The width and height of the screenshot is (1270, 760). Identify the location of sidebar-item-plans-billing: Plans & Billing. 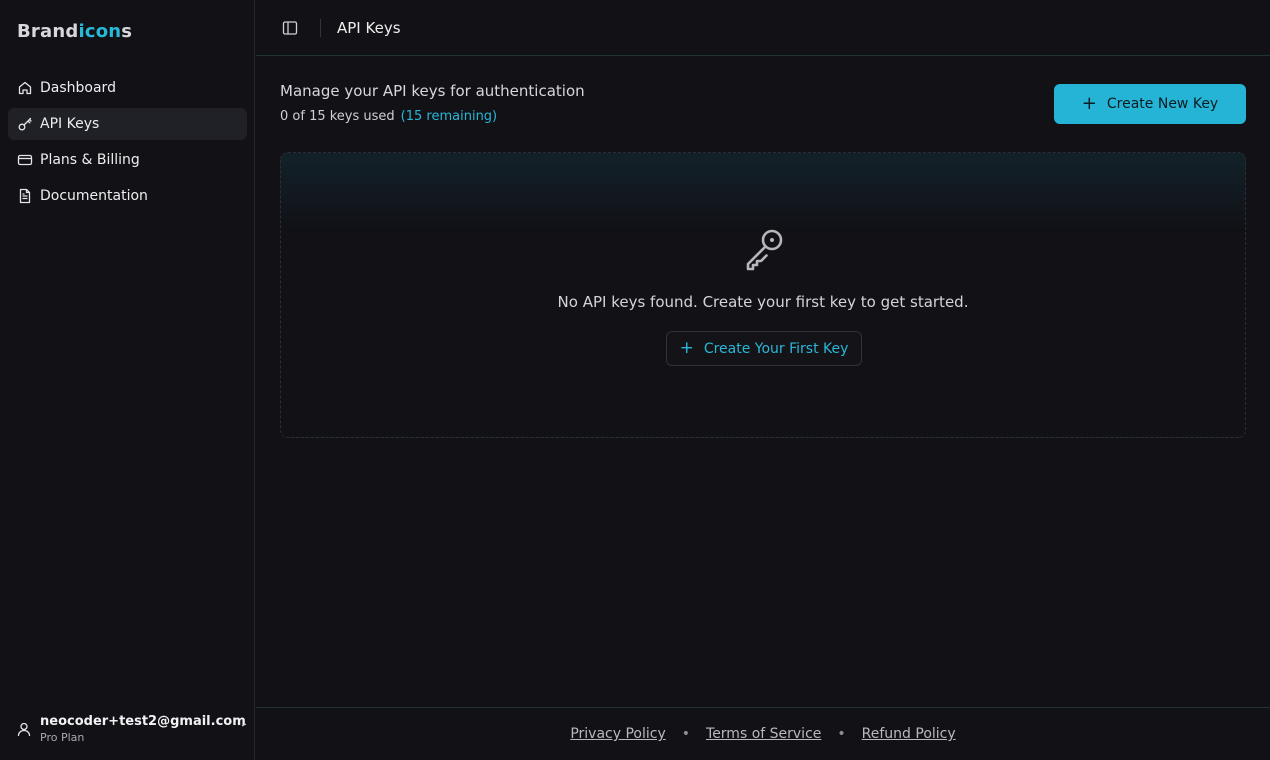
(127, 160).